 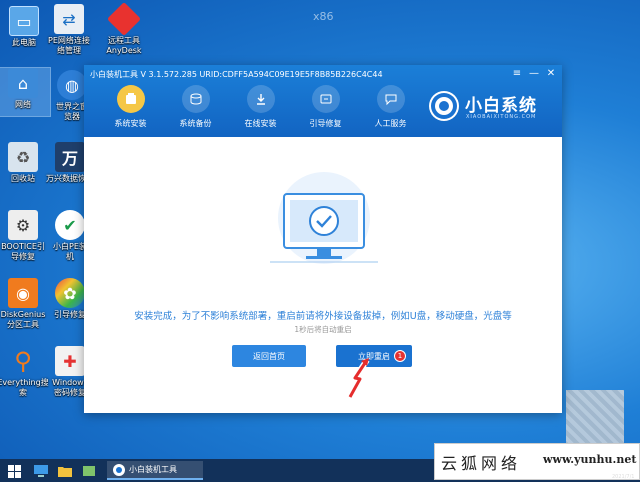 I want to click on tab-label: 人工服务, so click(x=390, y=123).